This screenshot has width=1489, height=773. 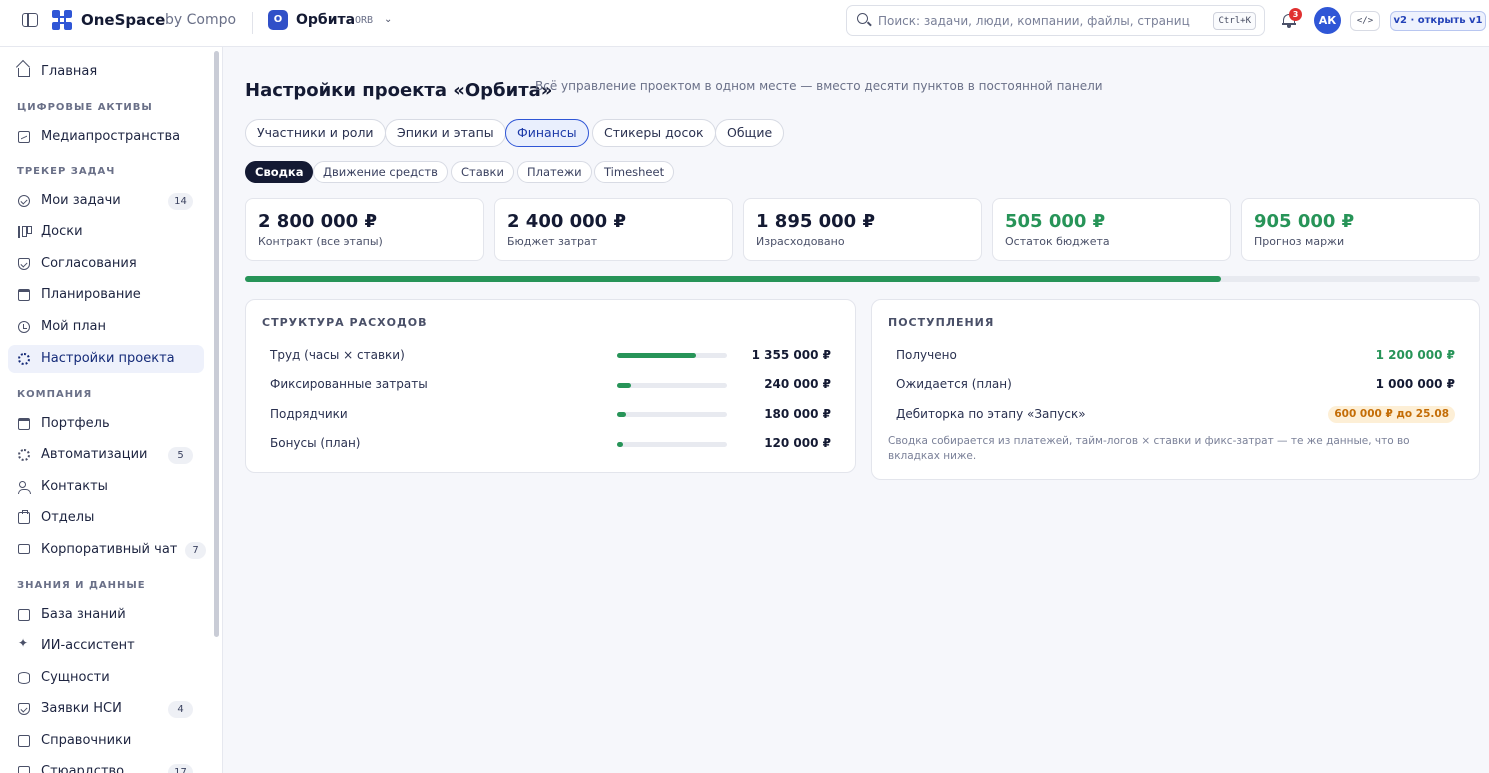 What do you see at coordinates (106, 709) in the screenshot?
I see `sidebar-item-nsi-requests: Заявки НСИ 4` at bounding box center [106, 709].